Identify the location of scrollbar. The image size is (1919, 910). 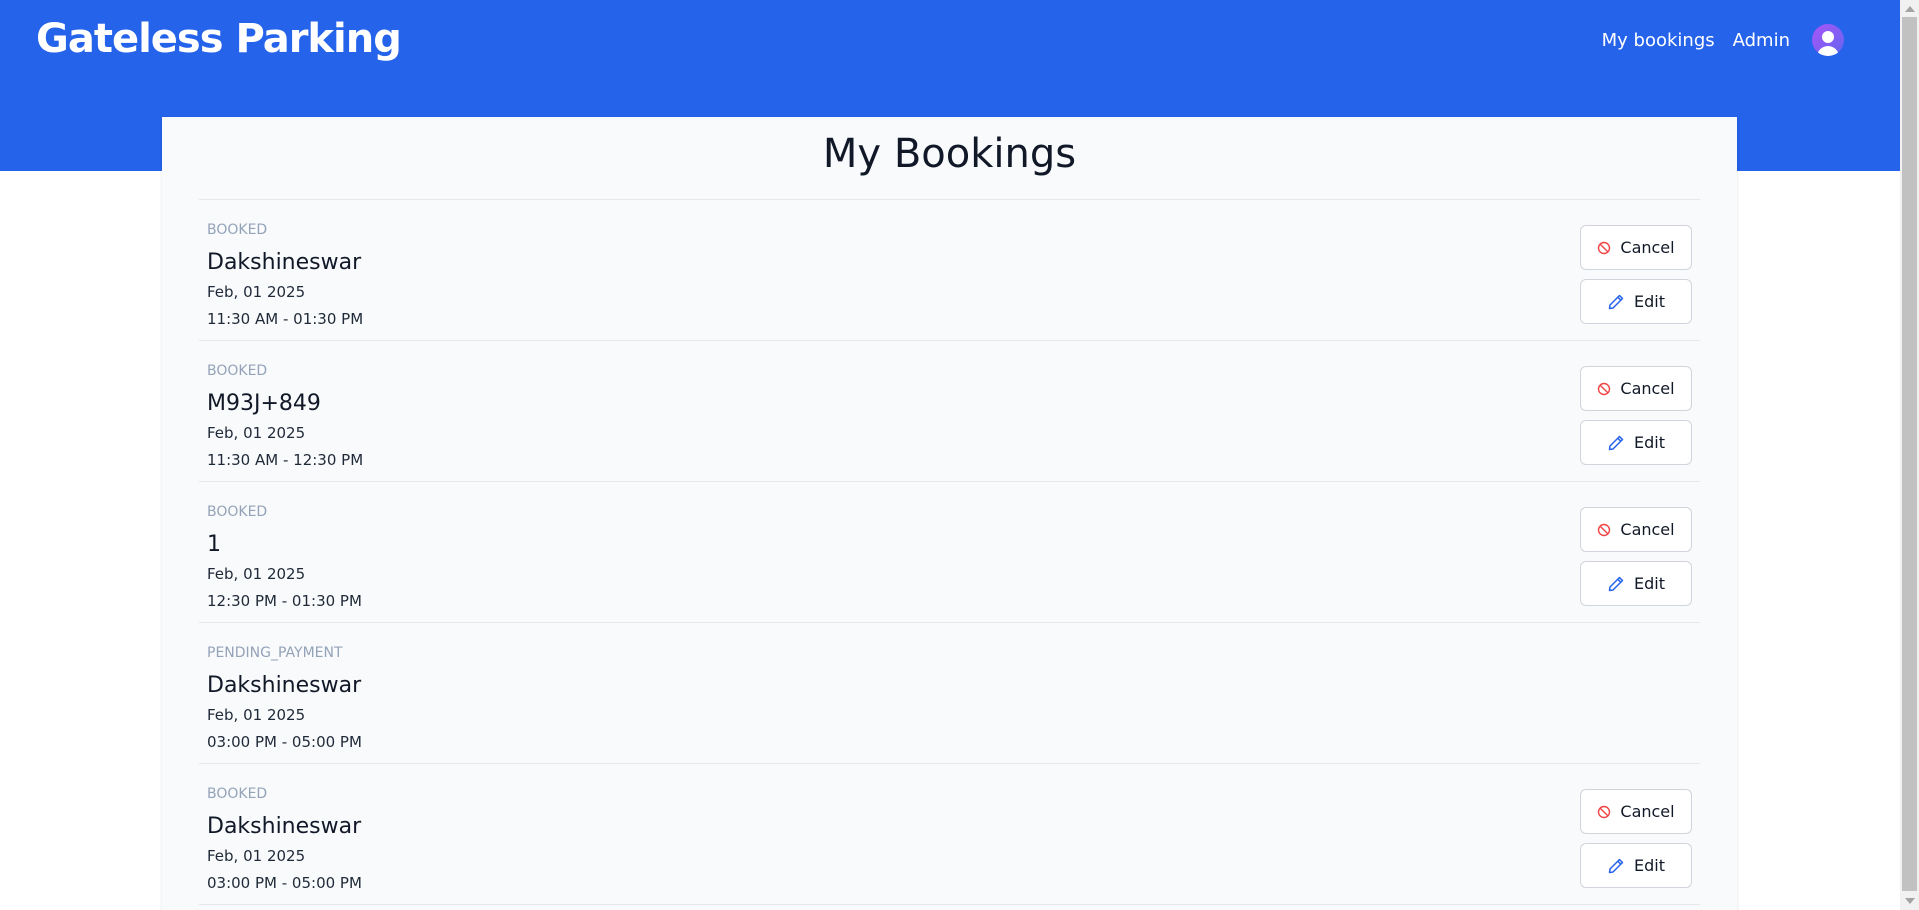
(1909, 455).